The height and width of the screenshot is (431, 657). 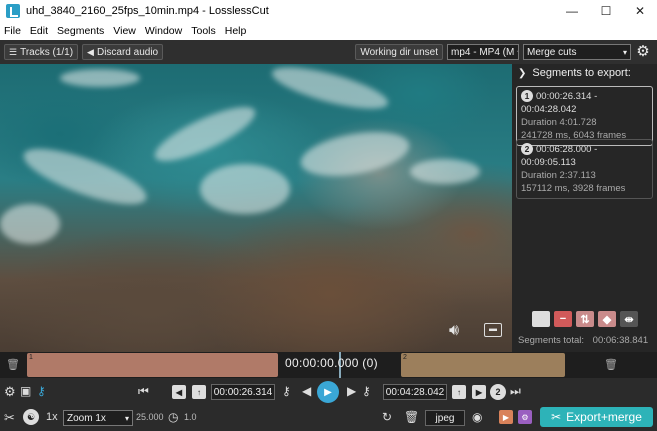 I want to click on play-button: ▶, so click(x=328, y=392).